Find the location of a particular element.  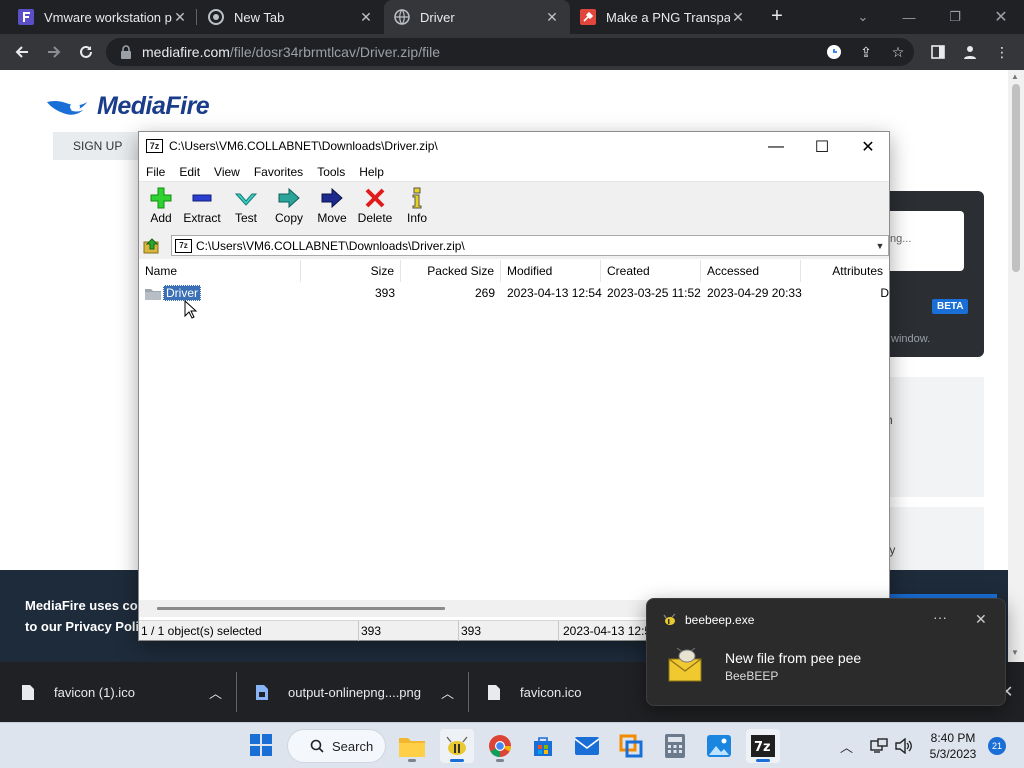

tool-label: Move is located at coordinates (332, 218).